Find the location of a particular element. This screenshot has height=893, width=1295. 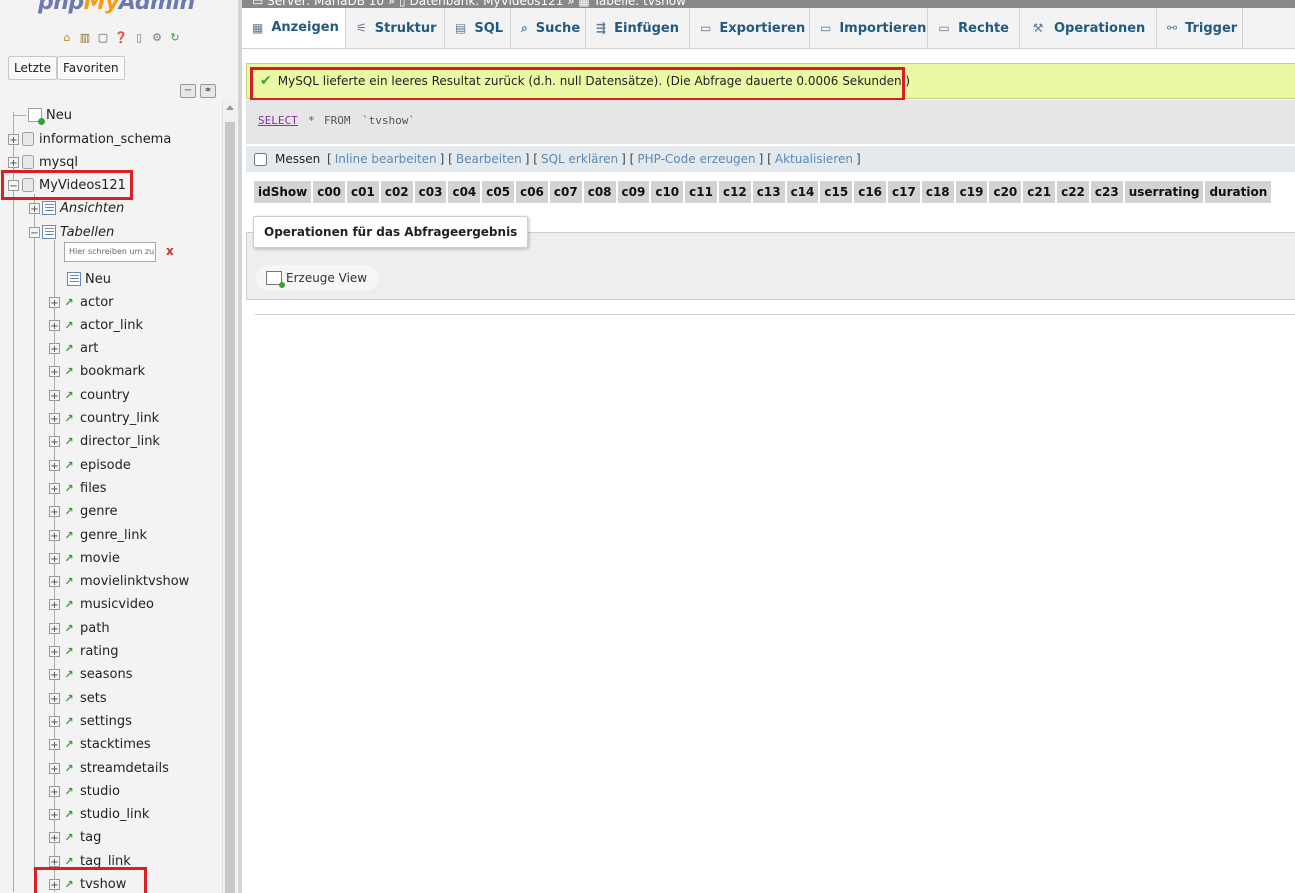

column-header: c06 is located at coordinates (532, 192).